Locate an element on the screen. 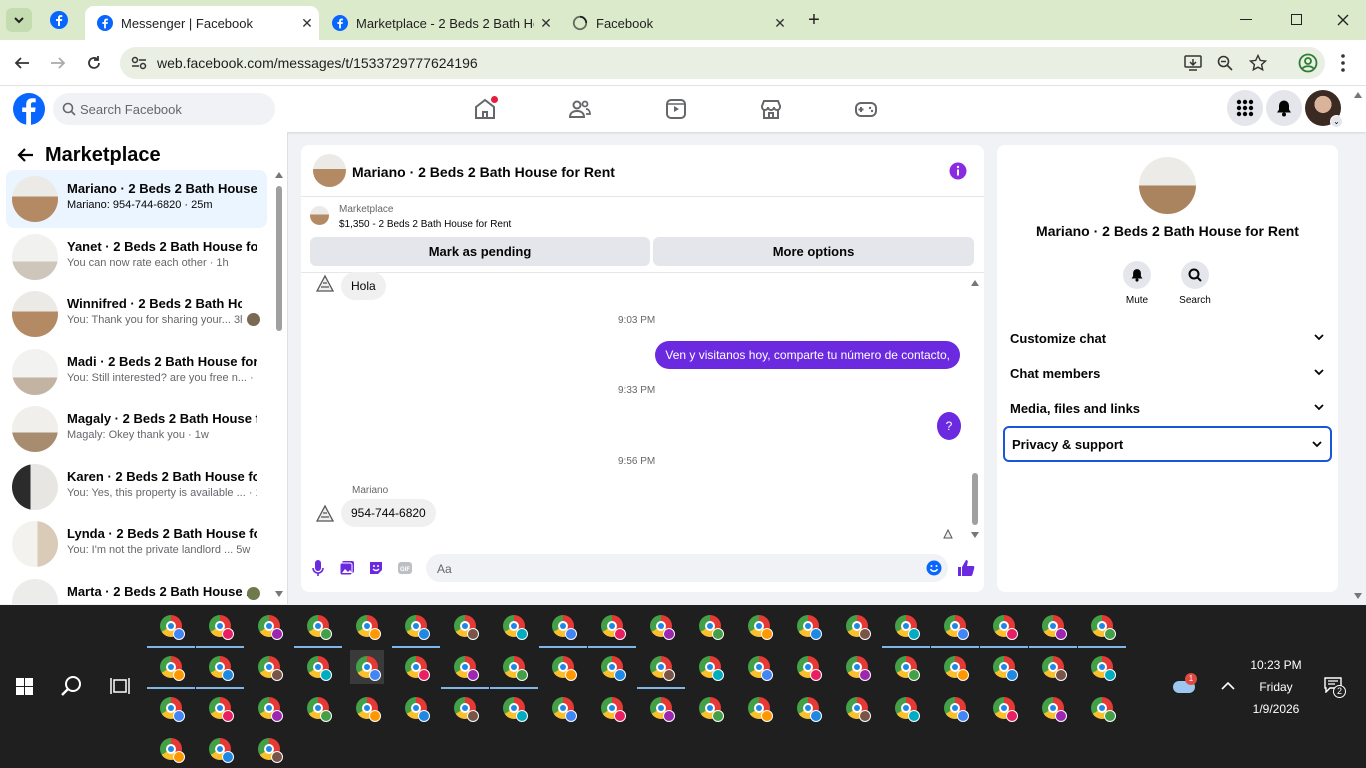 The height and width of the screenshot is (768, 1366). message-input: Aa is located at coordinates (687, 568).